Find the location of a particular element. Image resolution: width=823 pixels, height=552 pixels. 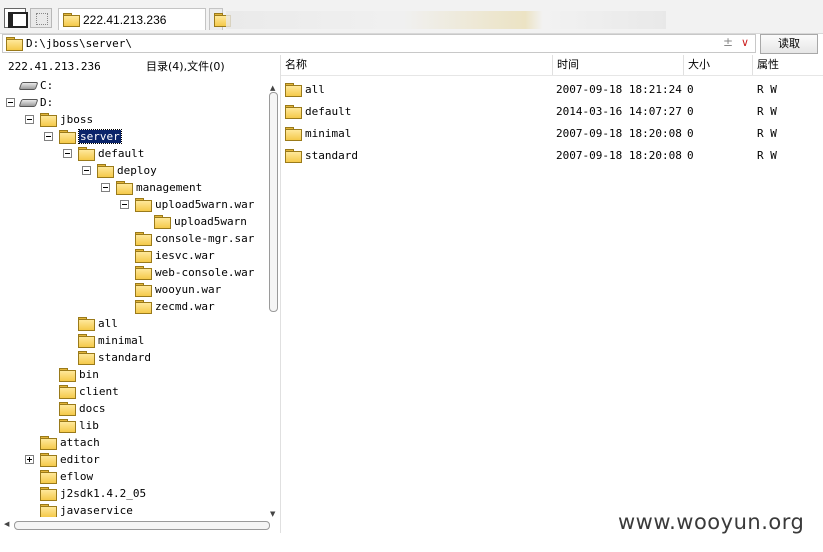

scroll-down-icon: ▼ is located at coordinates (272, 514).